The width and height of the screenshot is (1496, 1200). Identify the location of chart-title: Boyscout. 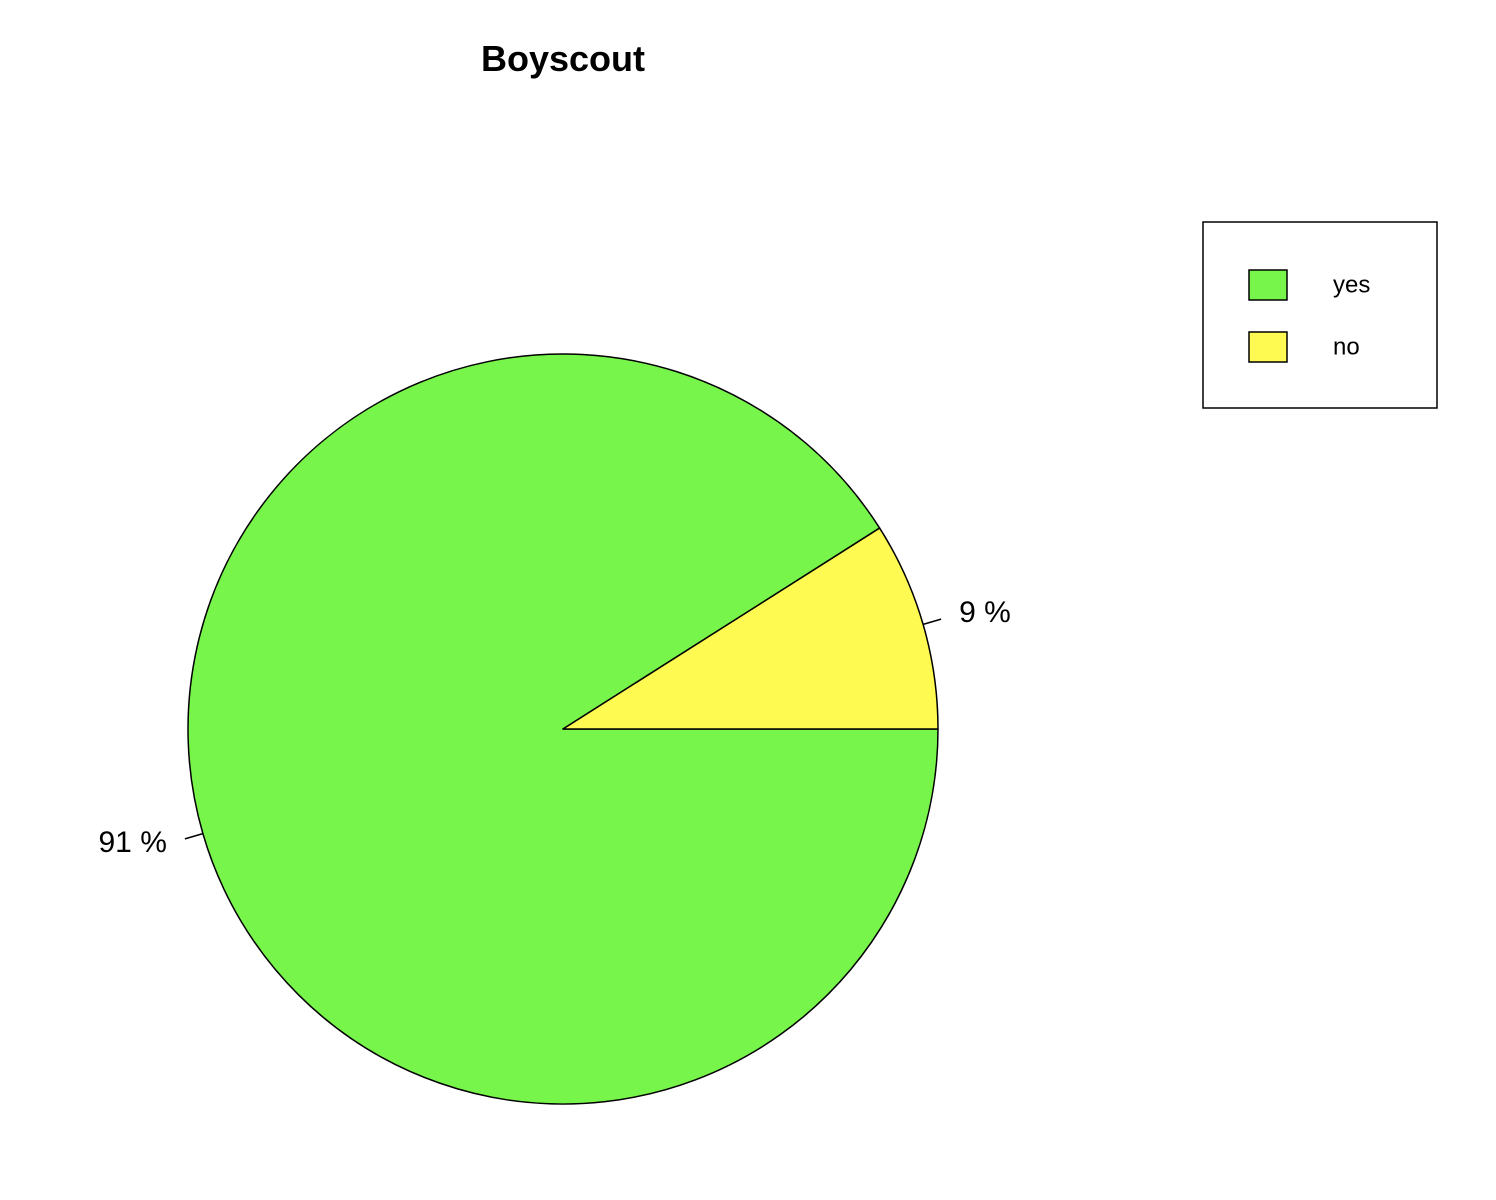
(563, 58).